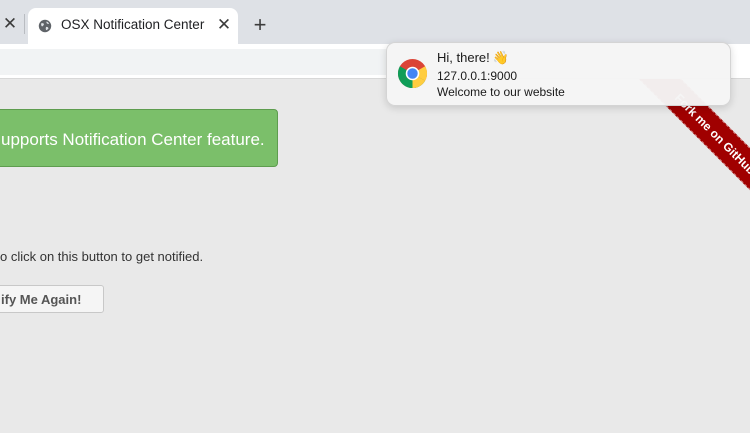 The image size is (750, 433). I want to click on notify-button-label: ify Me Again!, so click(41, 299).